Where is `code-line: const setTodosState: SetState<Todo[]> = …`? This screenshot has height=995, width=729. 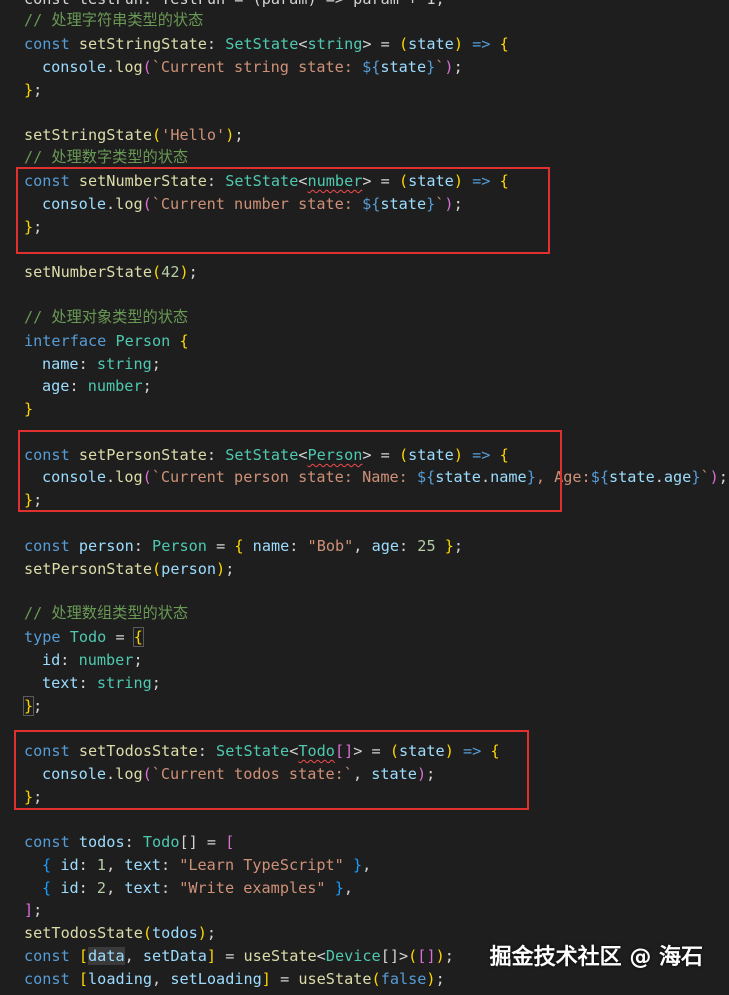 code-line: const setTodosState: SetState<Todo[]> = … is located at coordinates (262, 751).